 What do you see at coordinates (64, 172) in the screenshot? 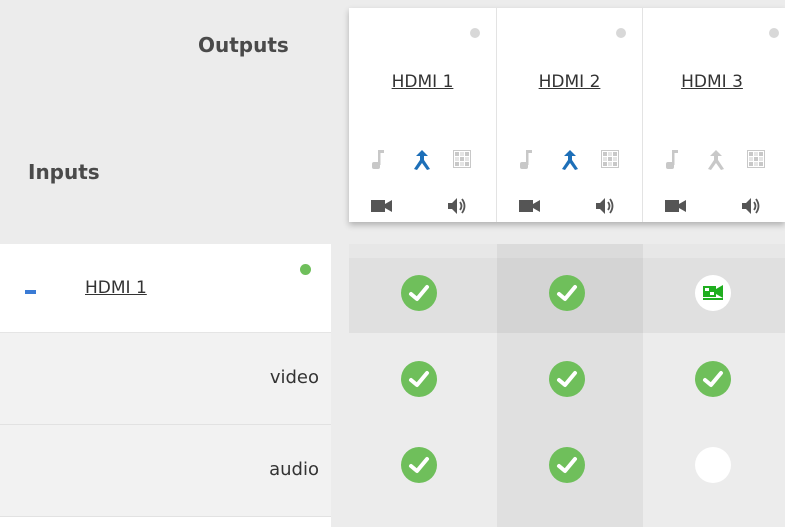
I see `inputs-heading: Inputs` at bounding box center [64, 172].